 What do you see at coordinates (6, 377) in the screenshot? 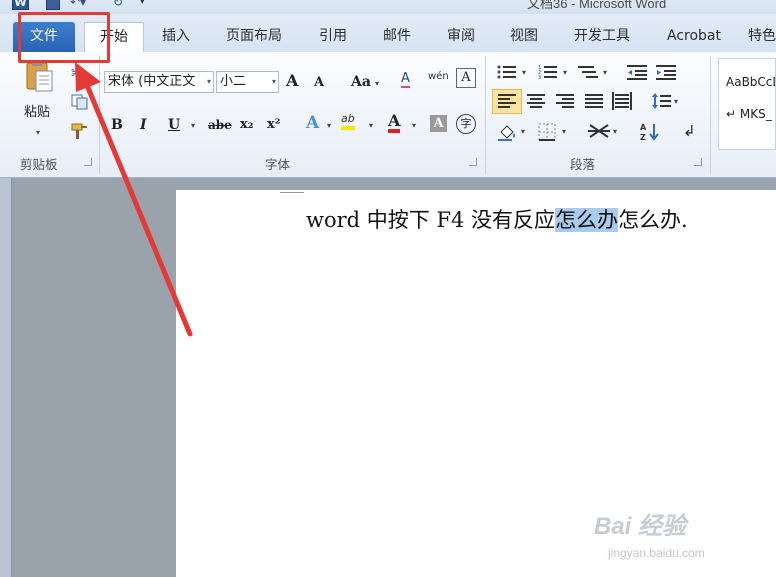
I see `left-ruler-strip` at bounding box center [6, 377].